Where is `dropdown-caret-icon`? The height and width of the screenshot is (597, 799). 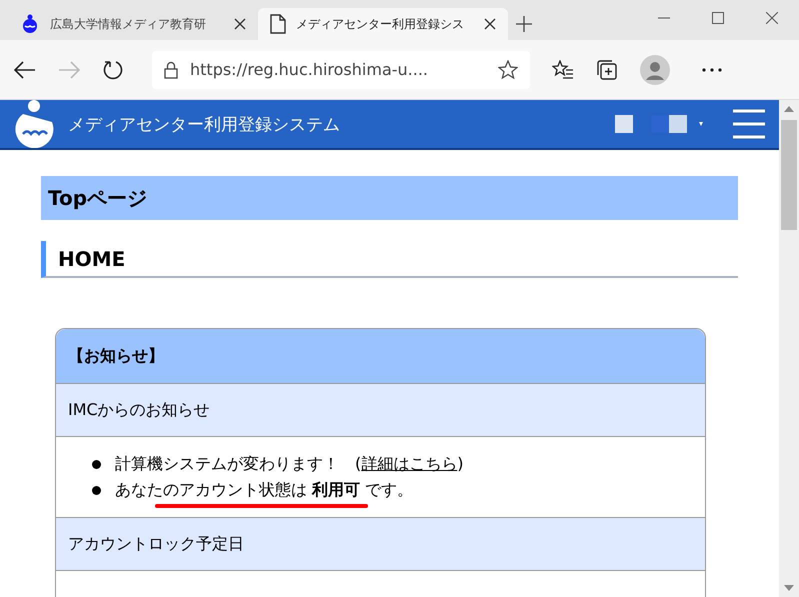
dropdown-caret-icon is located at coordinates (701, 124).